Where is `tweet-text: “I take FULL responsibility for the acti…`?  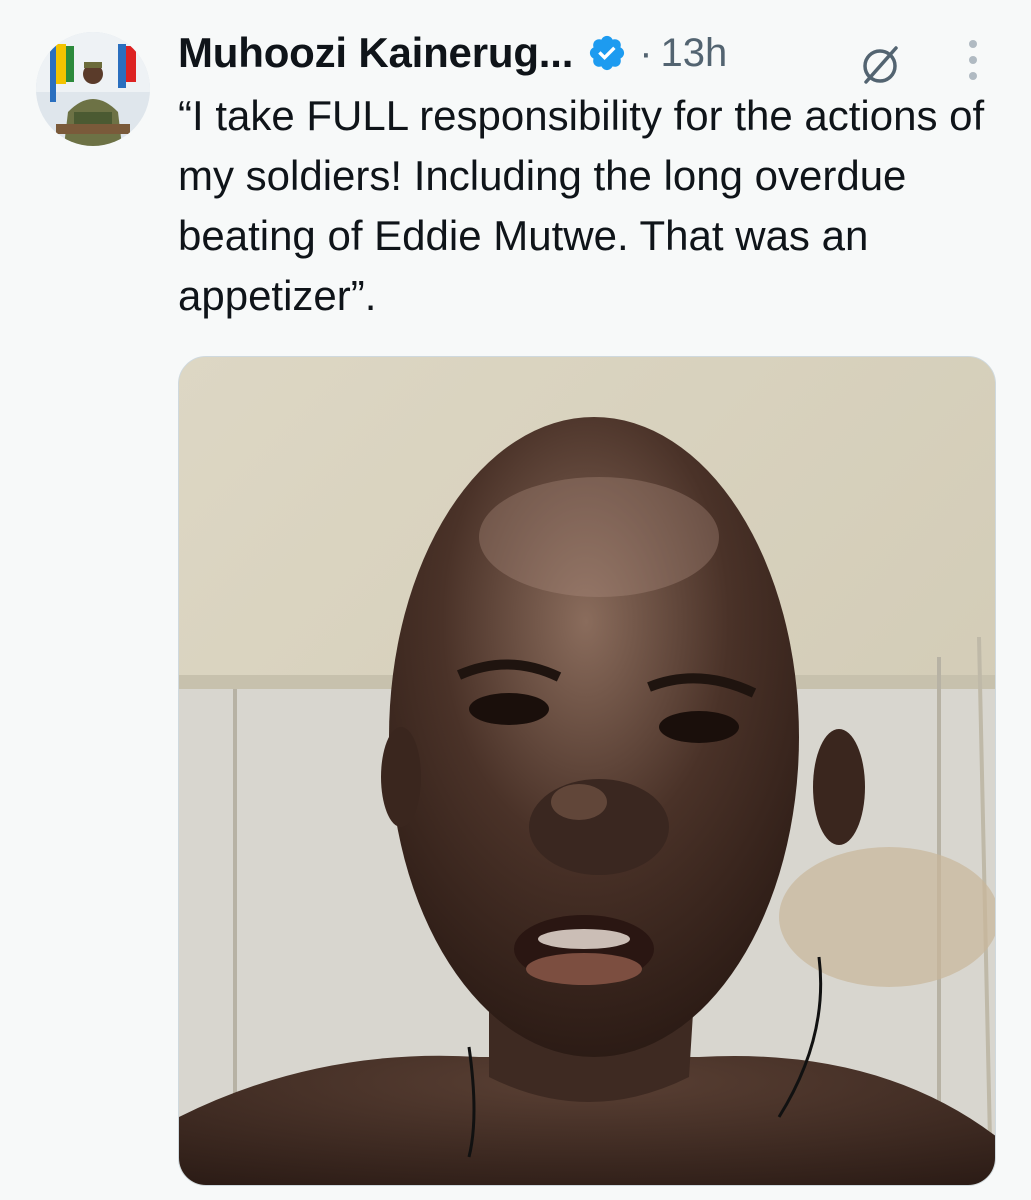
tweet-text: “I take FULL responsibility for the acti… is located at coordinates (581, 205).